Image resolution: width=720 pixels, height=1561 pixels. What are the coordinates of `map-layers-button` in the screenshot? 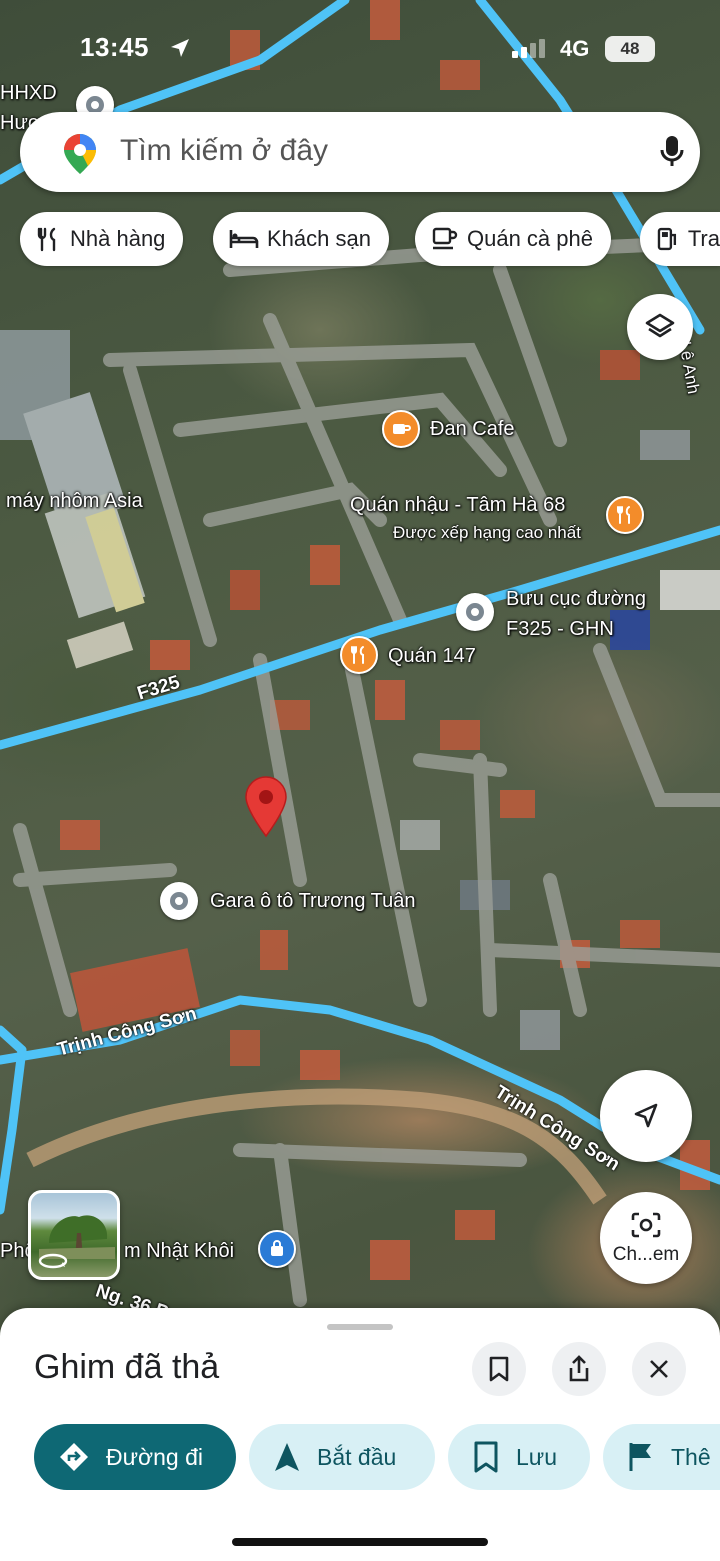 It's located at (660, 327).